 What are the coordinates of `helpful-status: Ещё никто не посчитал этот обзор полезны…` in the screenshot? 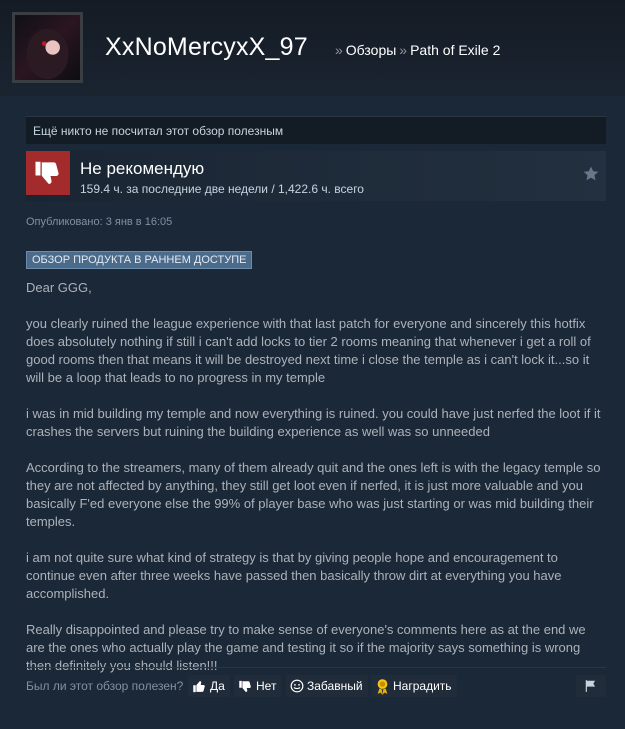 It's located at (316, 130).